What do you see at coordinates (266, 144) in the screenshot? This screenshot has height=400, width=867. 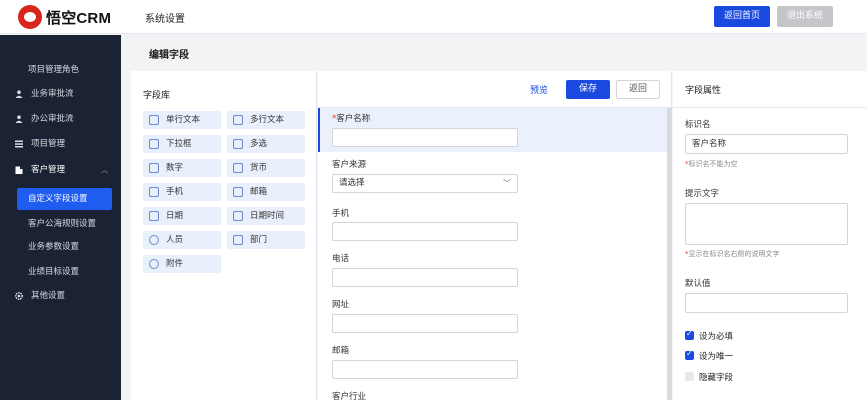 I see `field-multi-select: 多选` at bounding box center [266, 144].